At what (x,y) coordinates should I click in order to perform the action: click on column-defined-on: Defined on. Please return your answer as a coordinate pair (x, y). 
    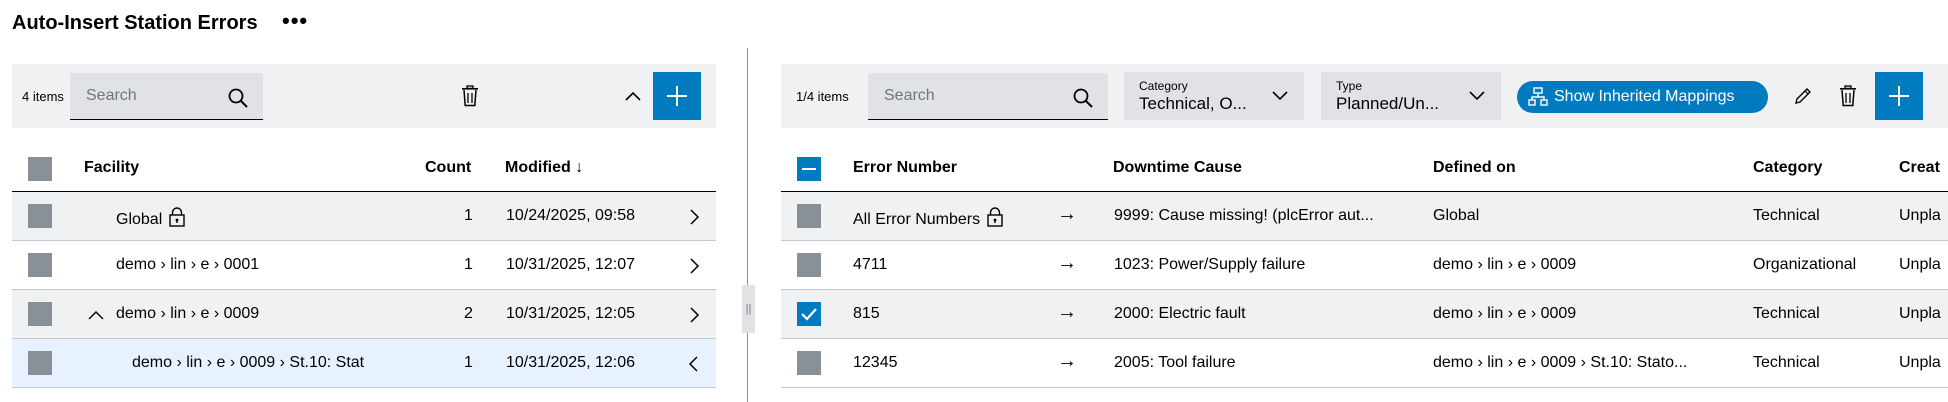
    Looking at the image, I should click on (1474, 168).